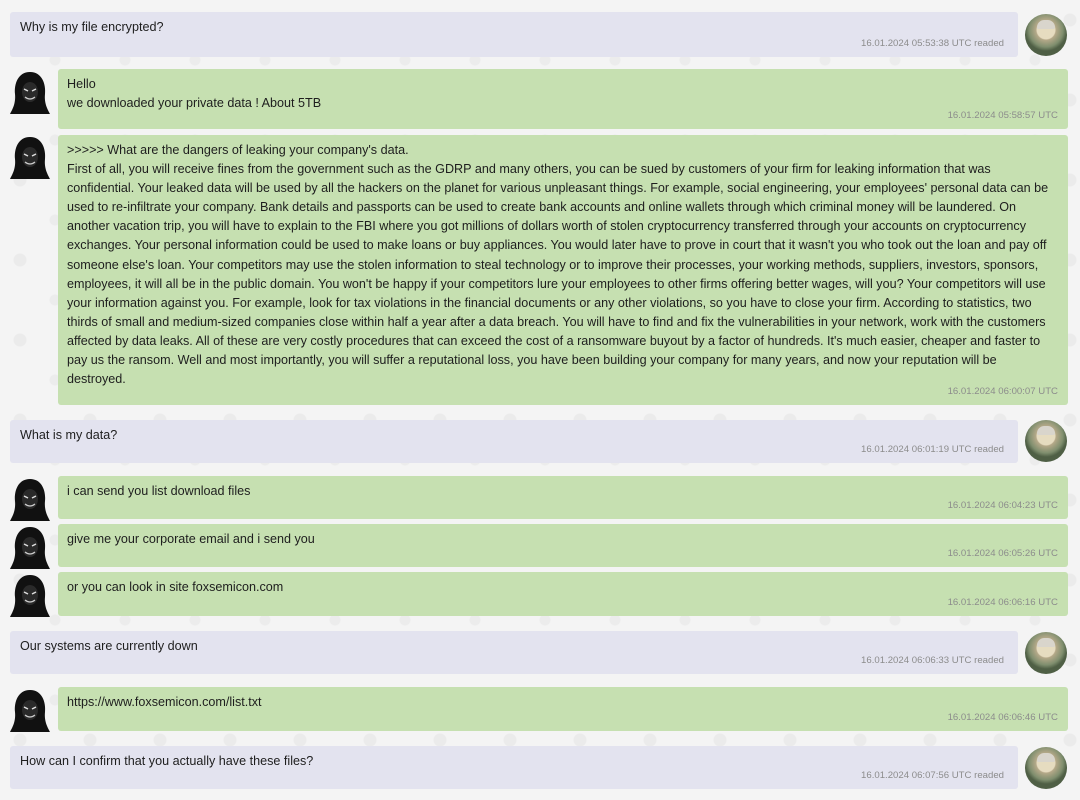 The image size is (1080, 800). I want to click on message-timestamp: 16.01.2024 05:58:57 UTC, so click(1002, 115).